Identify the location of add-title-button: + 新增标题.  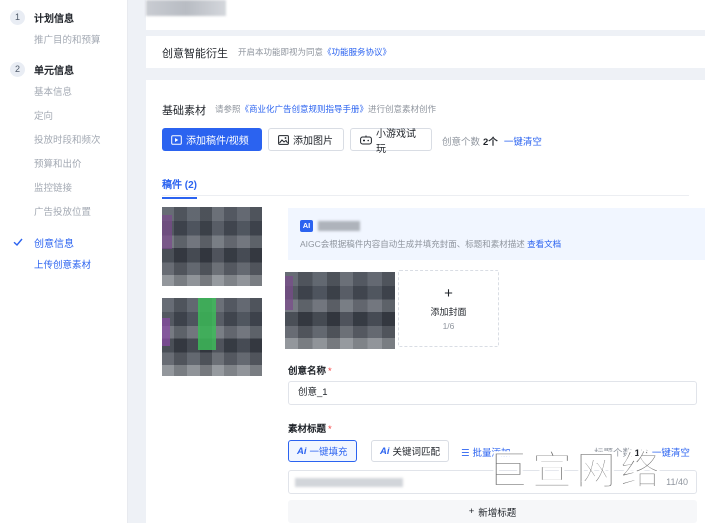
(492, 511).